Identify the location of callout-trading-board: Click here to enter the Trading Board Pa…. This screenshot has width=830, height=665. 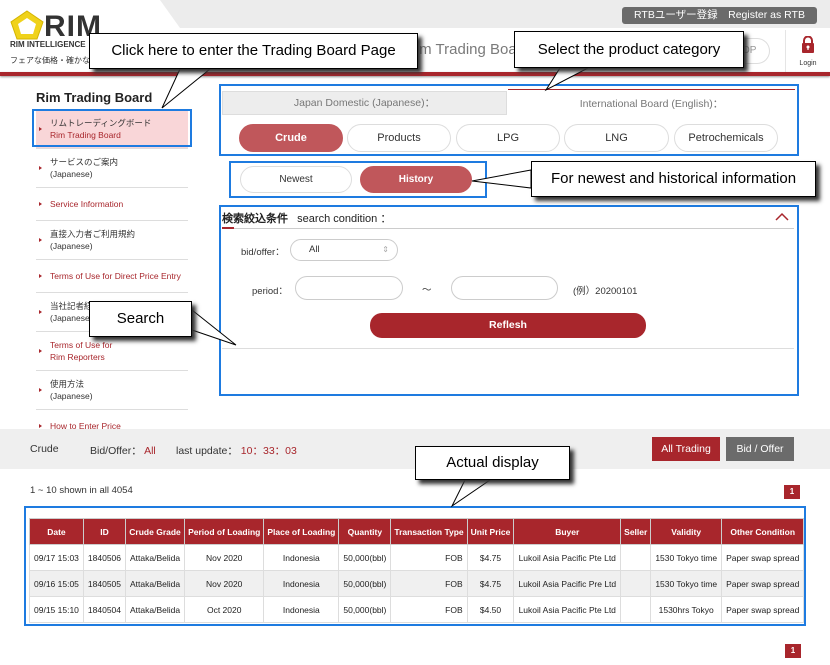
(253, 51).